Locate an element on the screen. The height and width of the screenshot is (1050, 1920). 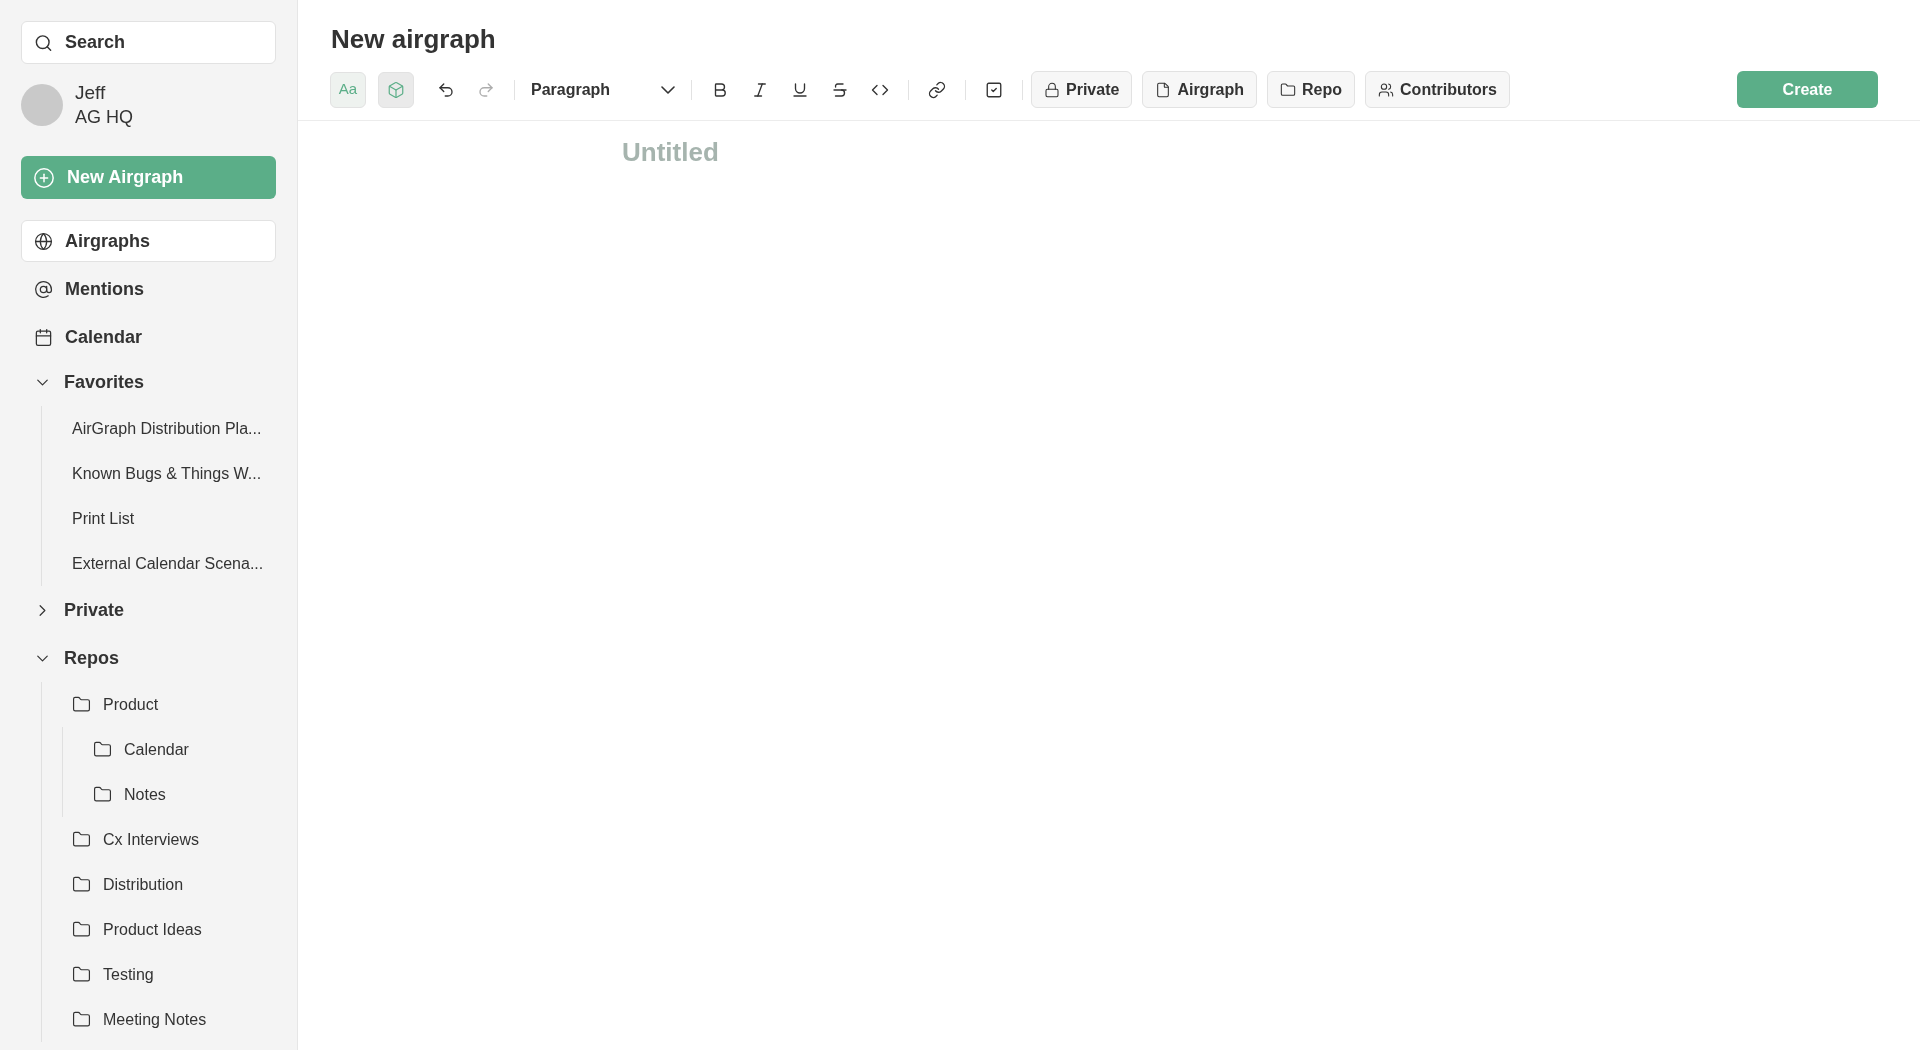
nav-item: Calendar is located at coordinates (148, 337).